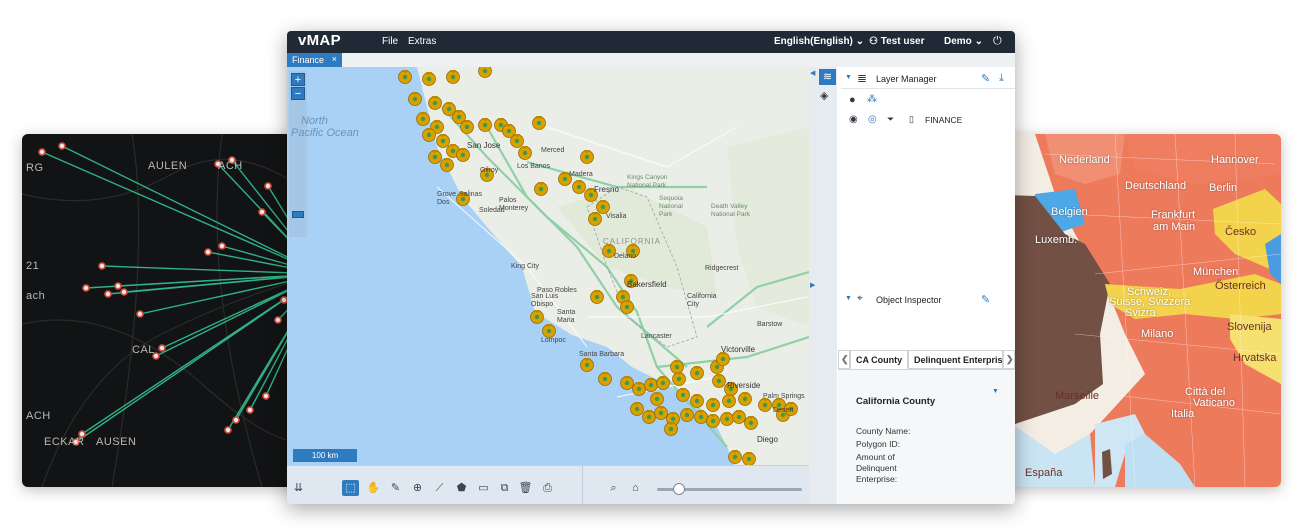  I want to click on print-tool-icon: ⎙, so click(547, 488).